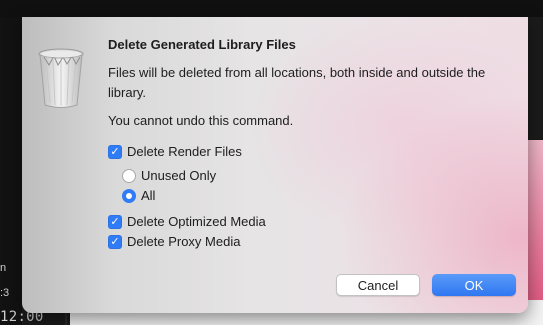 The height and width of the screenshot is (325, 543). I want to click on option-label: Delete Proxy Media, so click(184, 241).